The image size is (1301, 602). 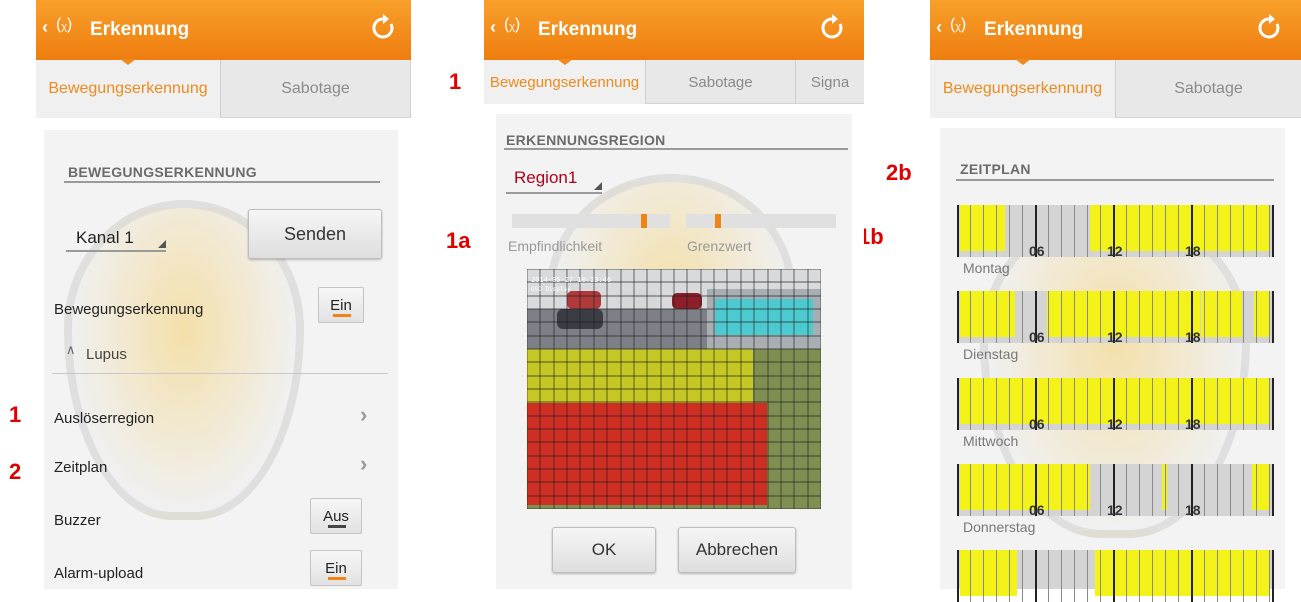 I want to click on threshold-slider-thumb, so click(x=718, y=221).